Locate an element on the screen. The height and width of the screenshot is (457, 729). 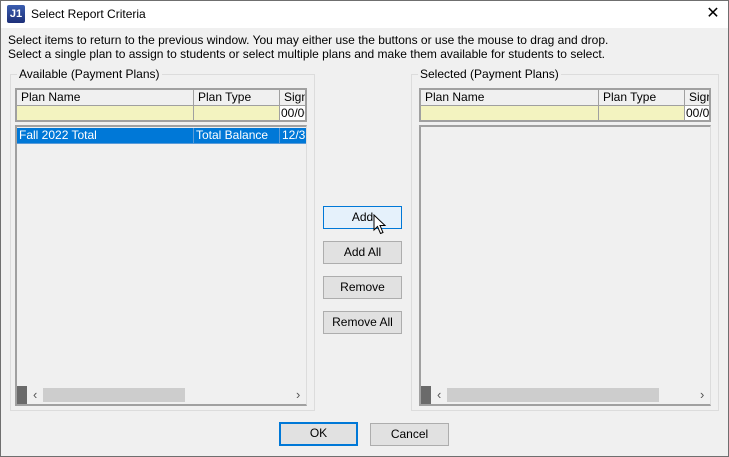
close-icon: ✕ is located at coordinates (713, 14).